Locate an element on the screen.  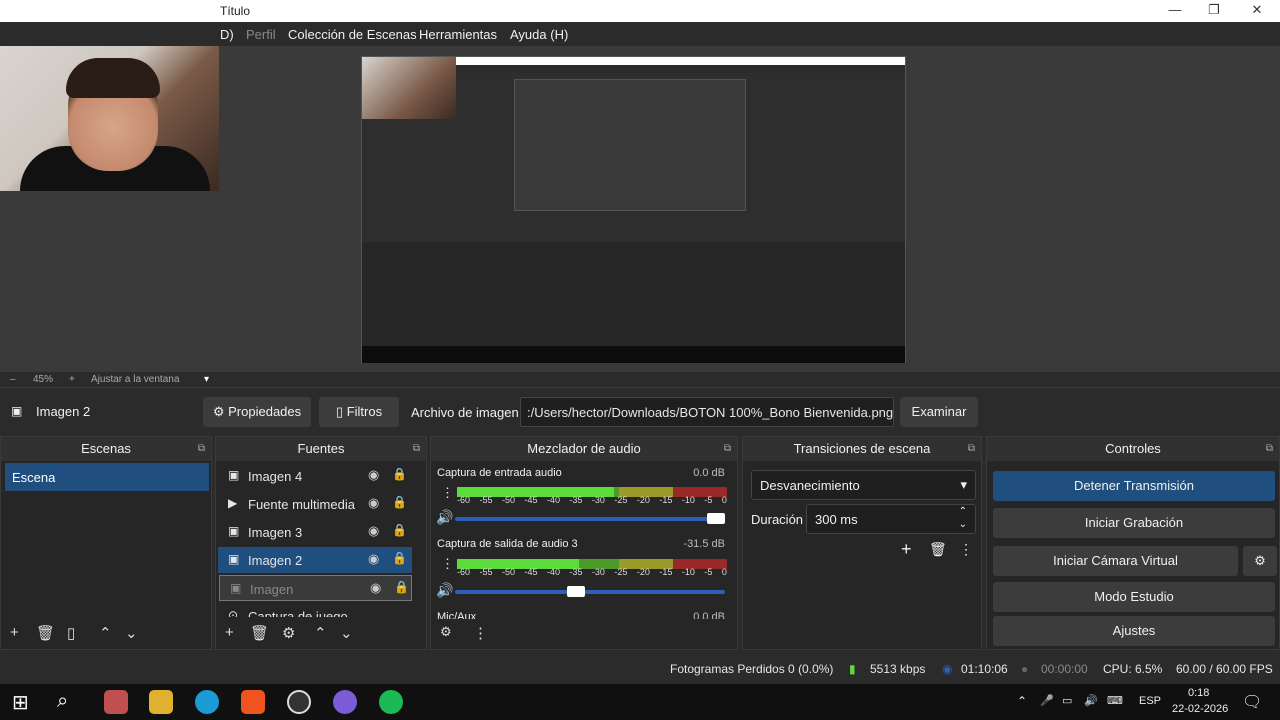
stepper-icon: ⌃ ⌄ is located at coordinates (963, 518).